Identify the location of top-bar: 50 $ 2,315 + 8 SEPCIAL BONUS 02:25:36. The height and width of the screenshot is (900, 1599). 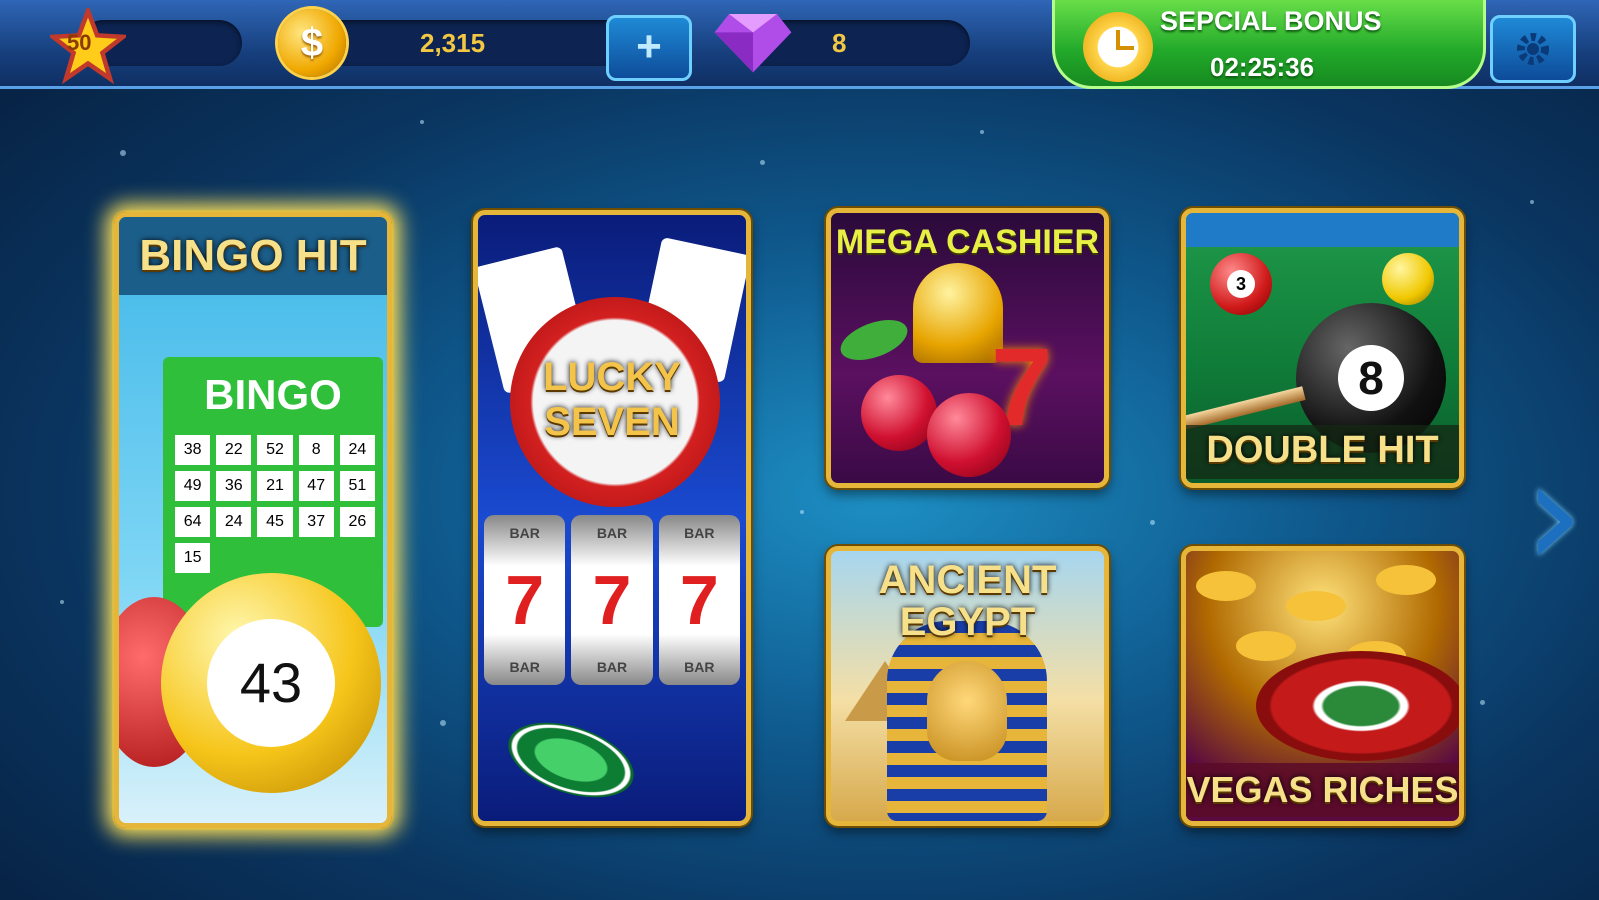
(799, 44).